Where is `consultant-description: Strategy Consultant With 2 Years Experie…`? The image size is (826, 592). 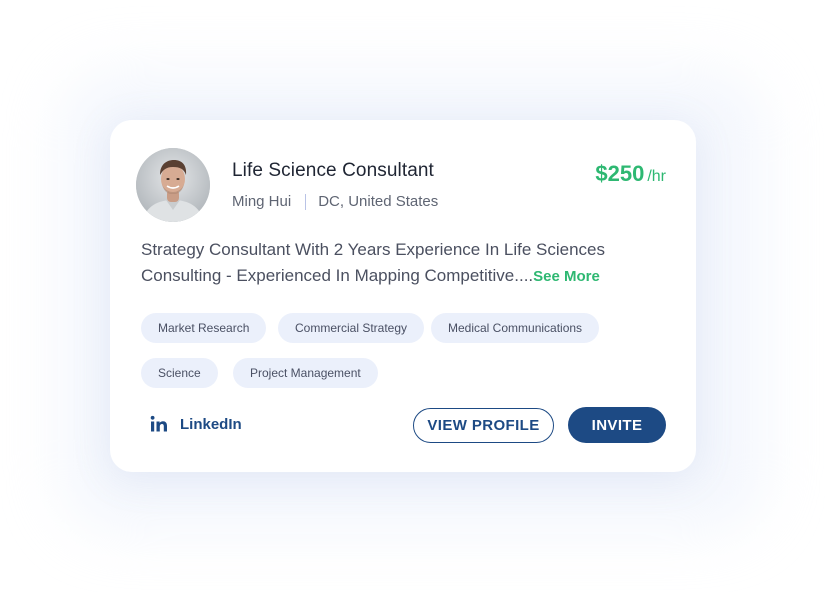 consultant-description: Strategy Consultant With 2 Years Experie… is located at coordinates (391, 263).